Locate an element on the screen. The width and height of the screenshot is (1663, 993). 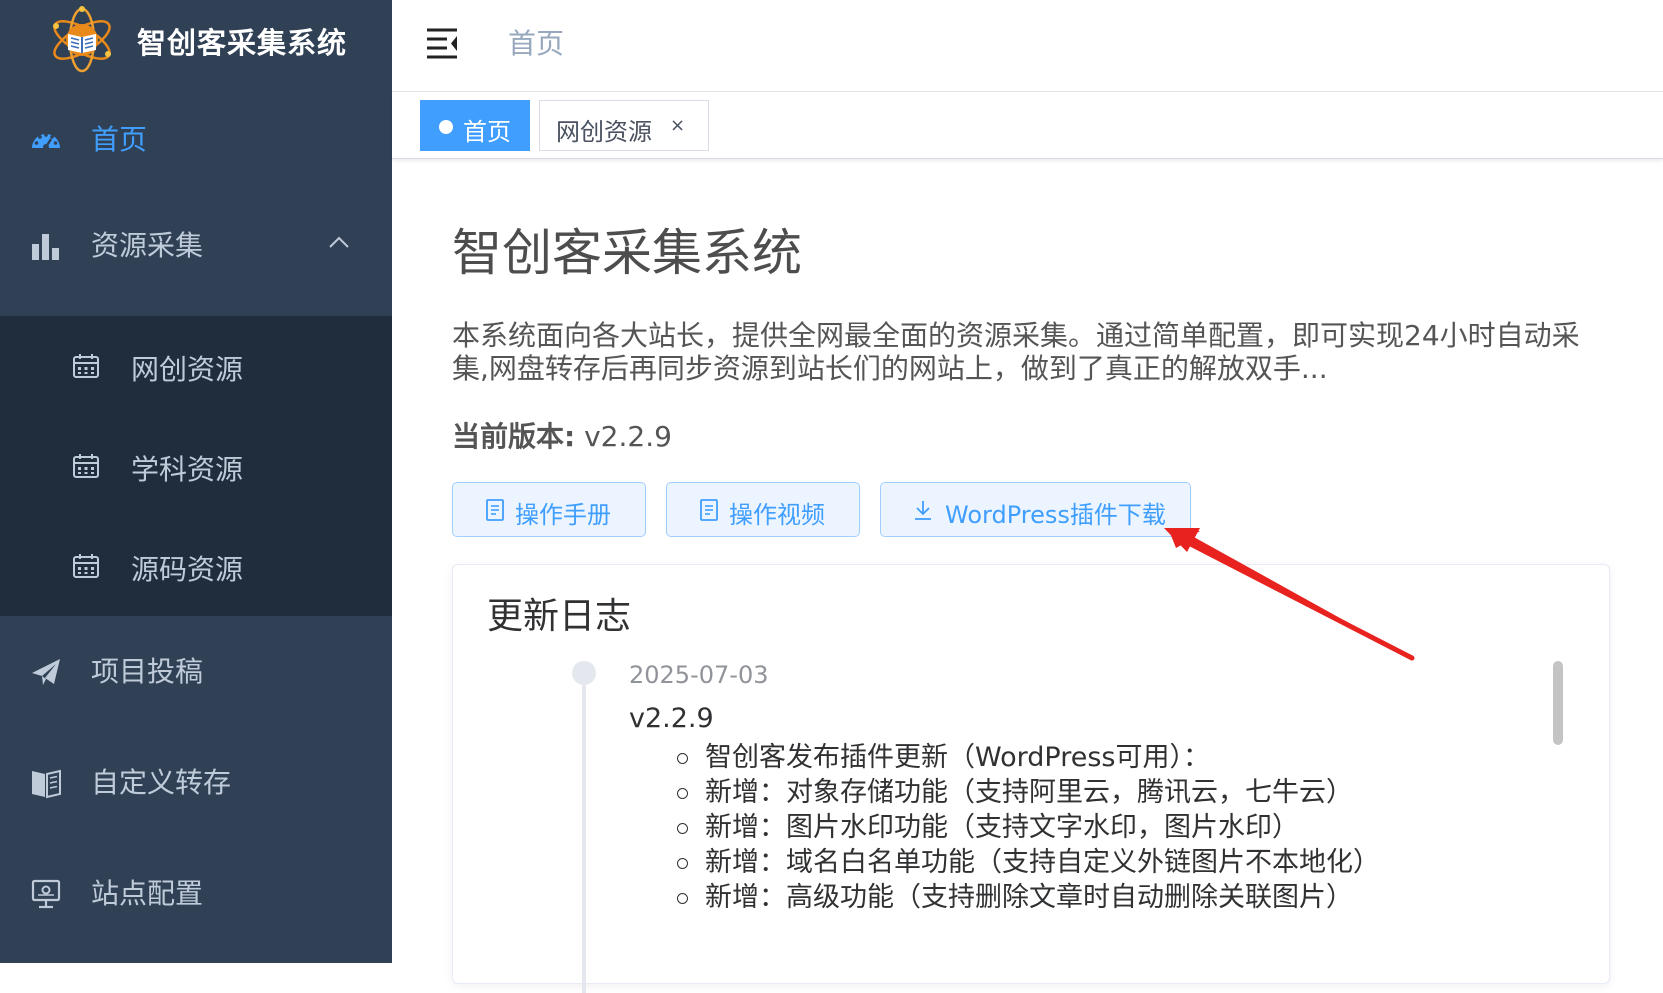
tags-view: 首页 网创资源 × is located at coordinates (1027, 125).